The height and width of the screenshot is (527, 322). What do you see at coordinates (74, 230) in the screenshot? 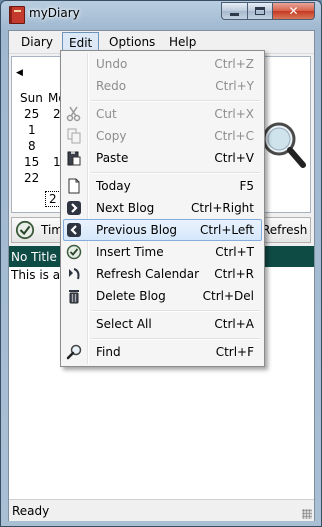
I see `previous-arrow-icon` at bounding box center [74, 230].